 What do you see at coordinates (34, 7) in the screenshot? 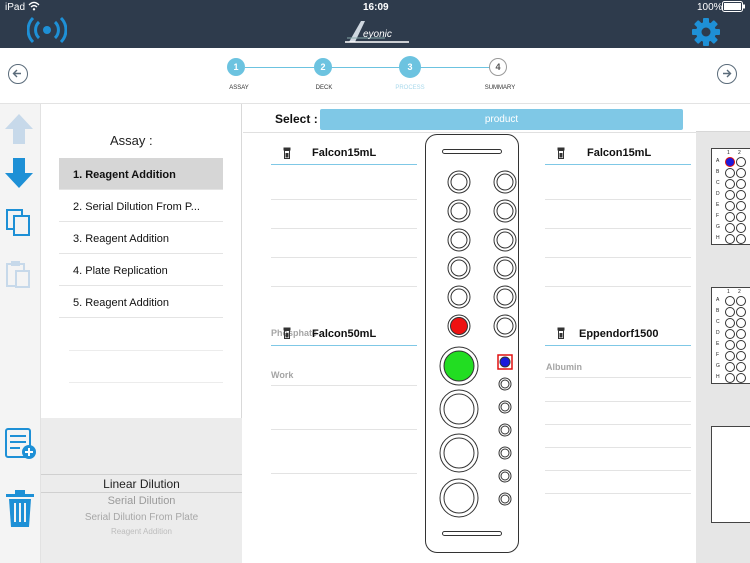
I see `wifi-icon` at bounding box center [34, 7].